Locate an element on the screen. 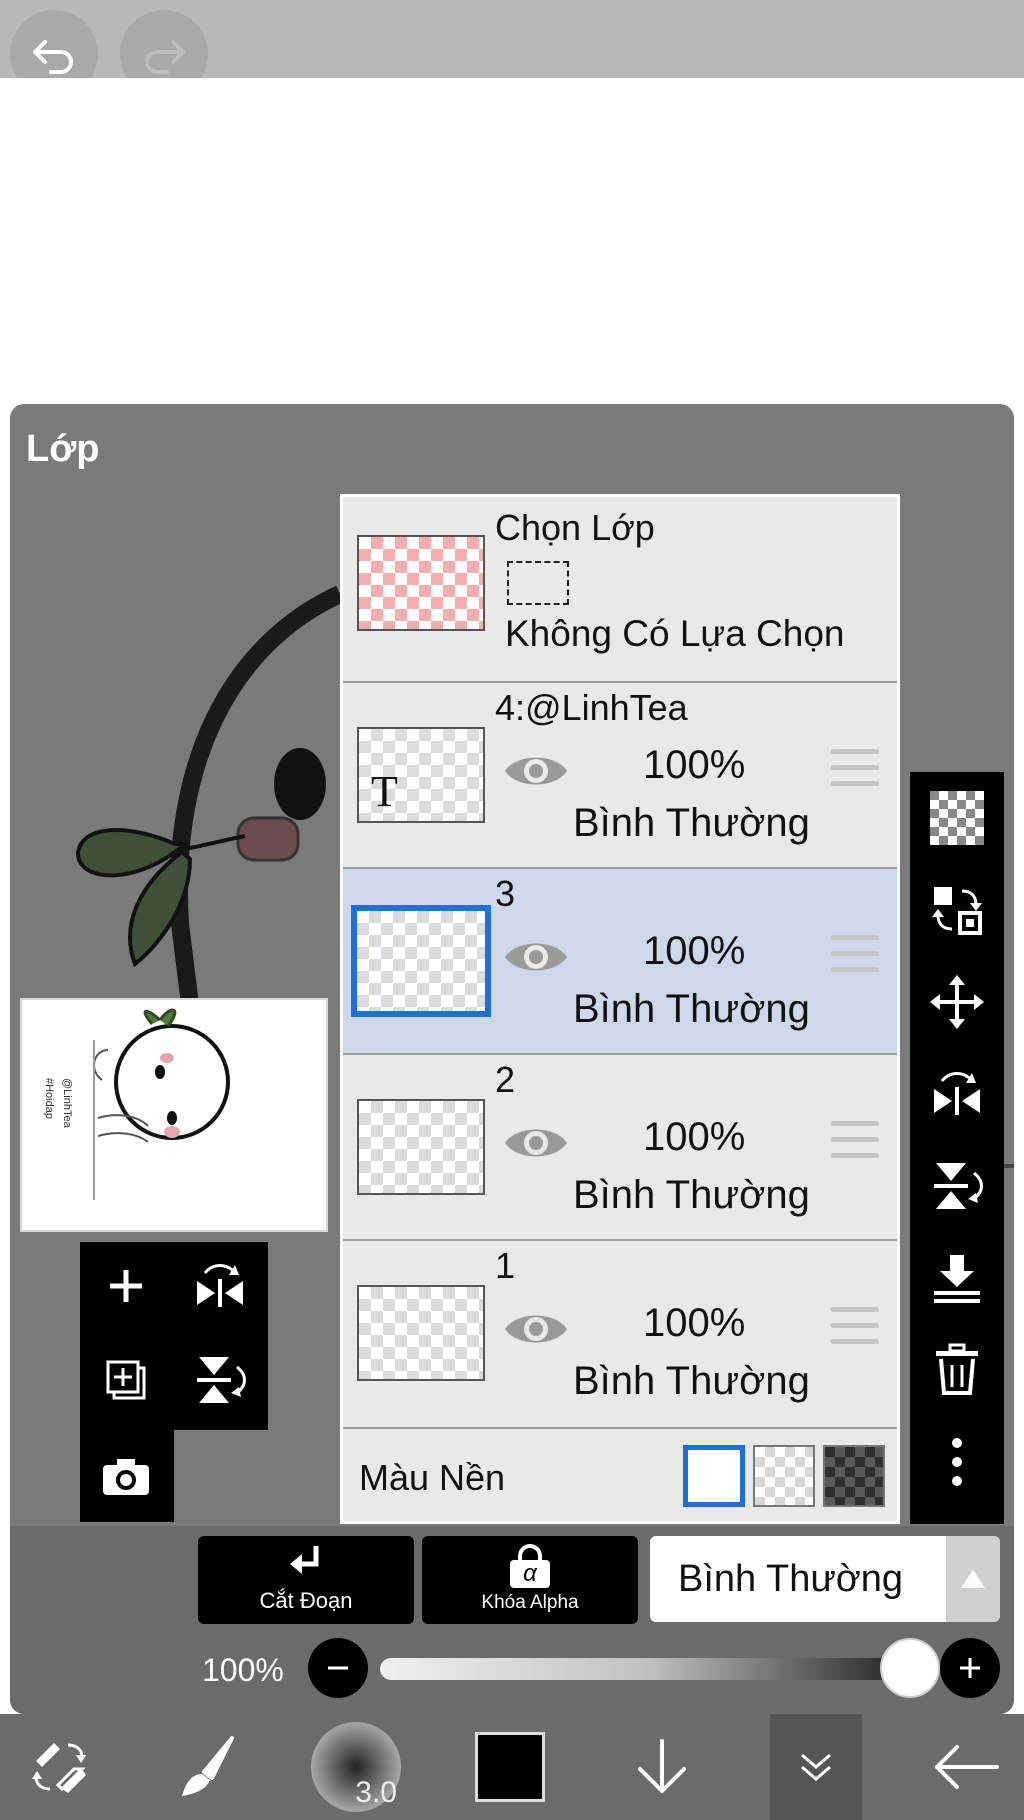  layer-row: T 4:@LinhTea 100% Bình Thường is located at coordinates (620, 774).